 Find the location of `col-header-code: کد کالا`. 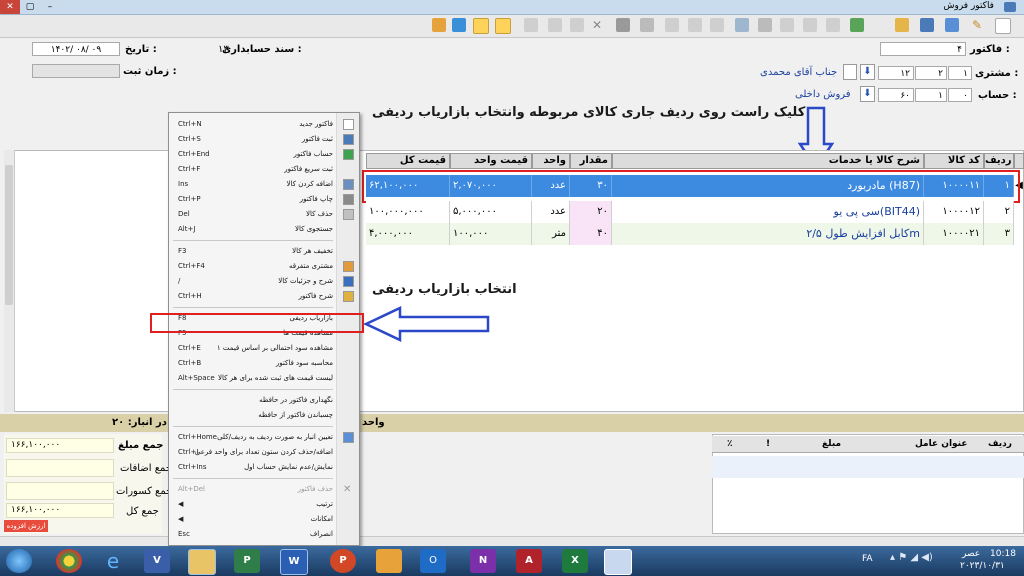

col-header-code: کد کالا is located at coordinates (954, 161).